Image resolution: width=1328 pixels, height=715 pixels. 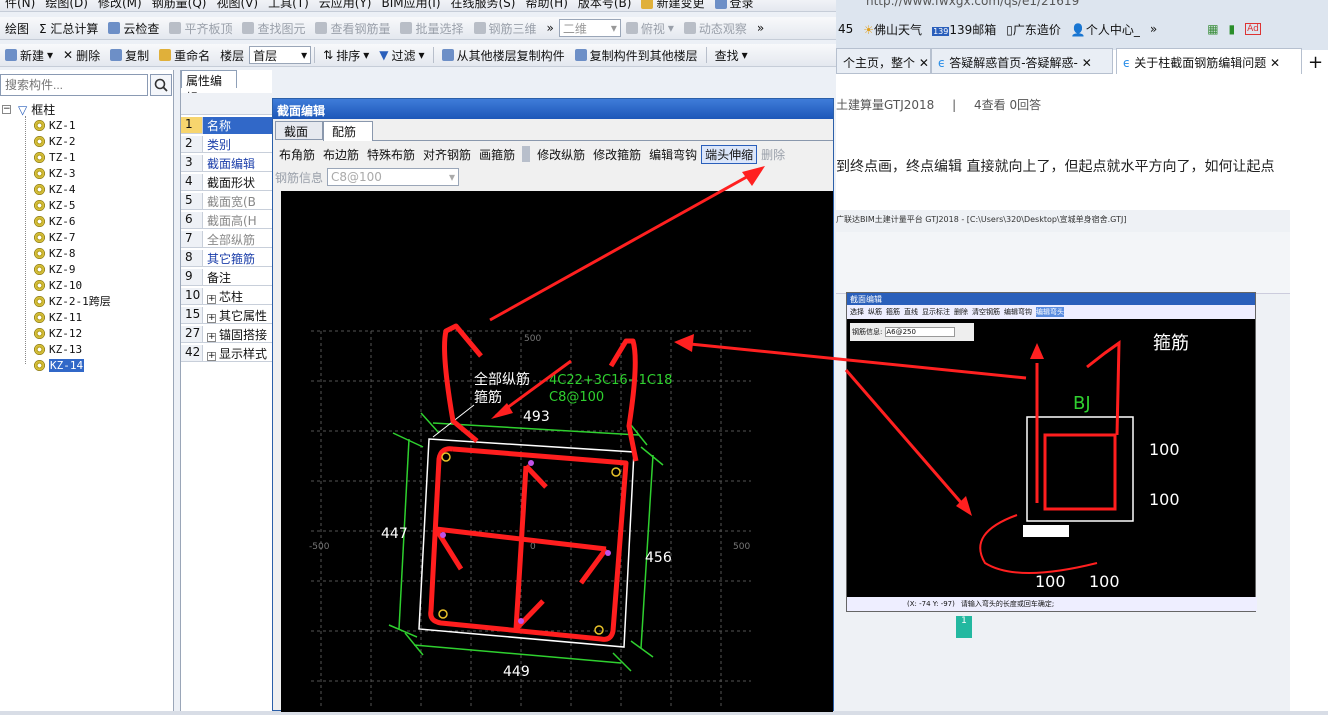 I want to click on property-row: 3 截面编辑, so click(x=227, y=163).